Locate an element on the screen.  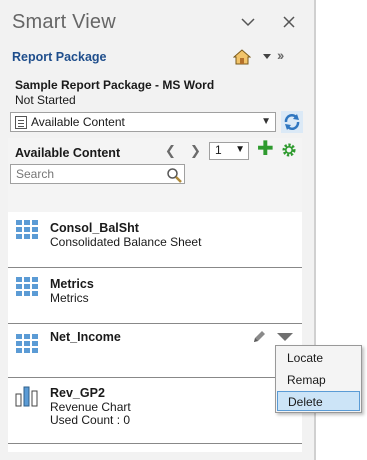
item-dropdown-icon is located at coordinates (285, 337).